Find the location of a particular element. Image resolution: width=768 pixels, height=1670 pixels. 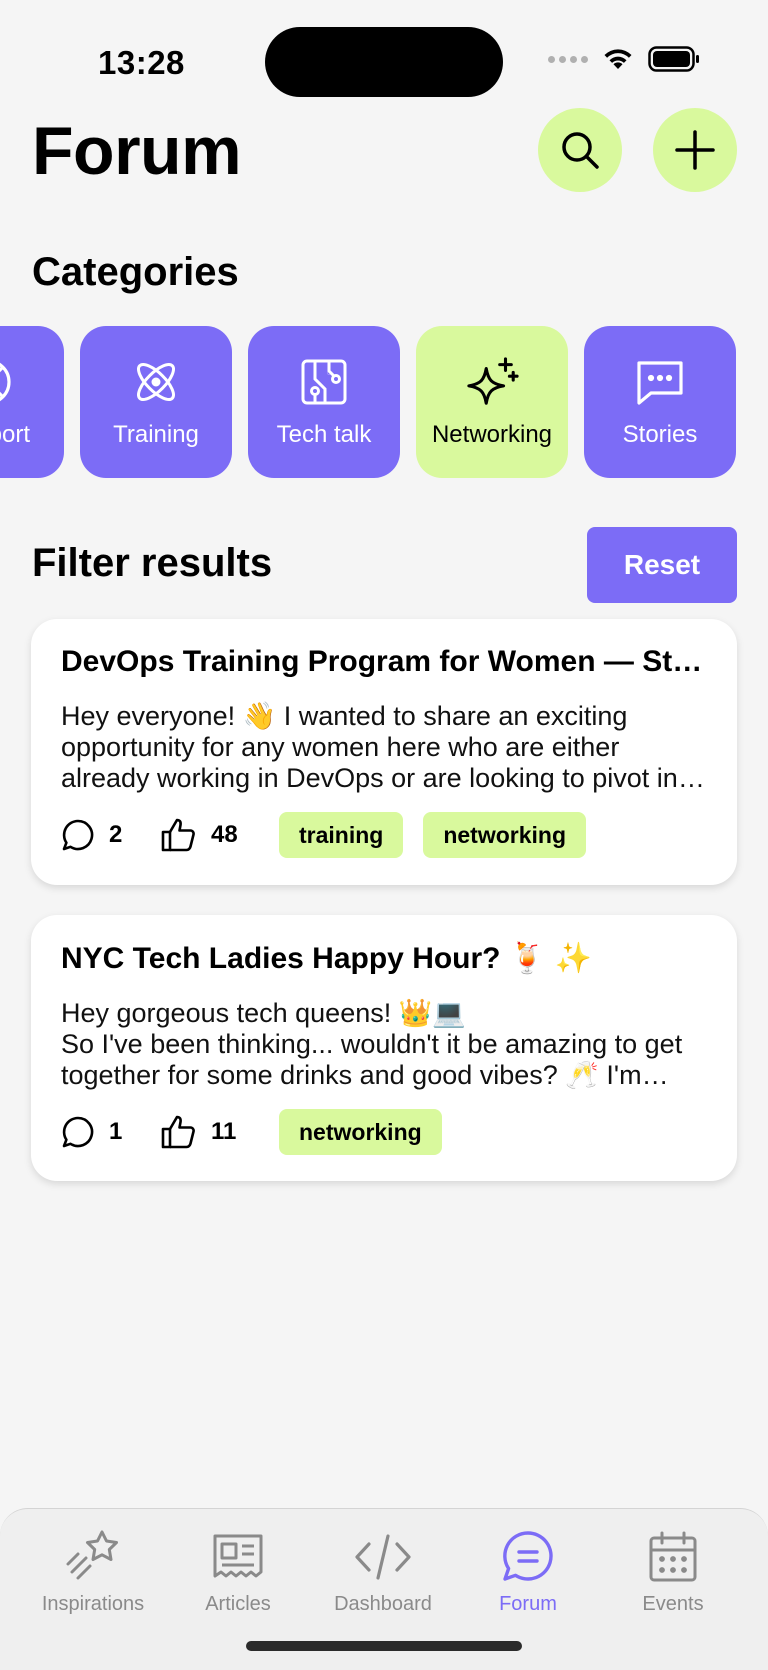

dynamic-island is located at coordinates (384, 62).